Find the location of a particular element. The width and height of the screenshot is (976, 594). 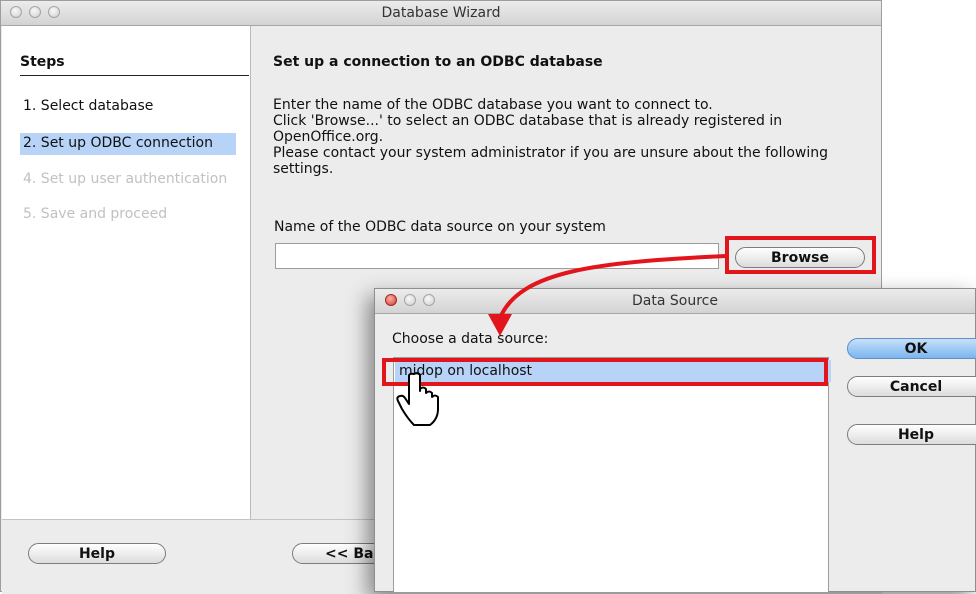

cancel-button: Cancel is located at coordinates (911, 386).